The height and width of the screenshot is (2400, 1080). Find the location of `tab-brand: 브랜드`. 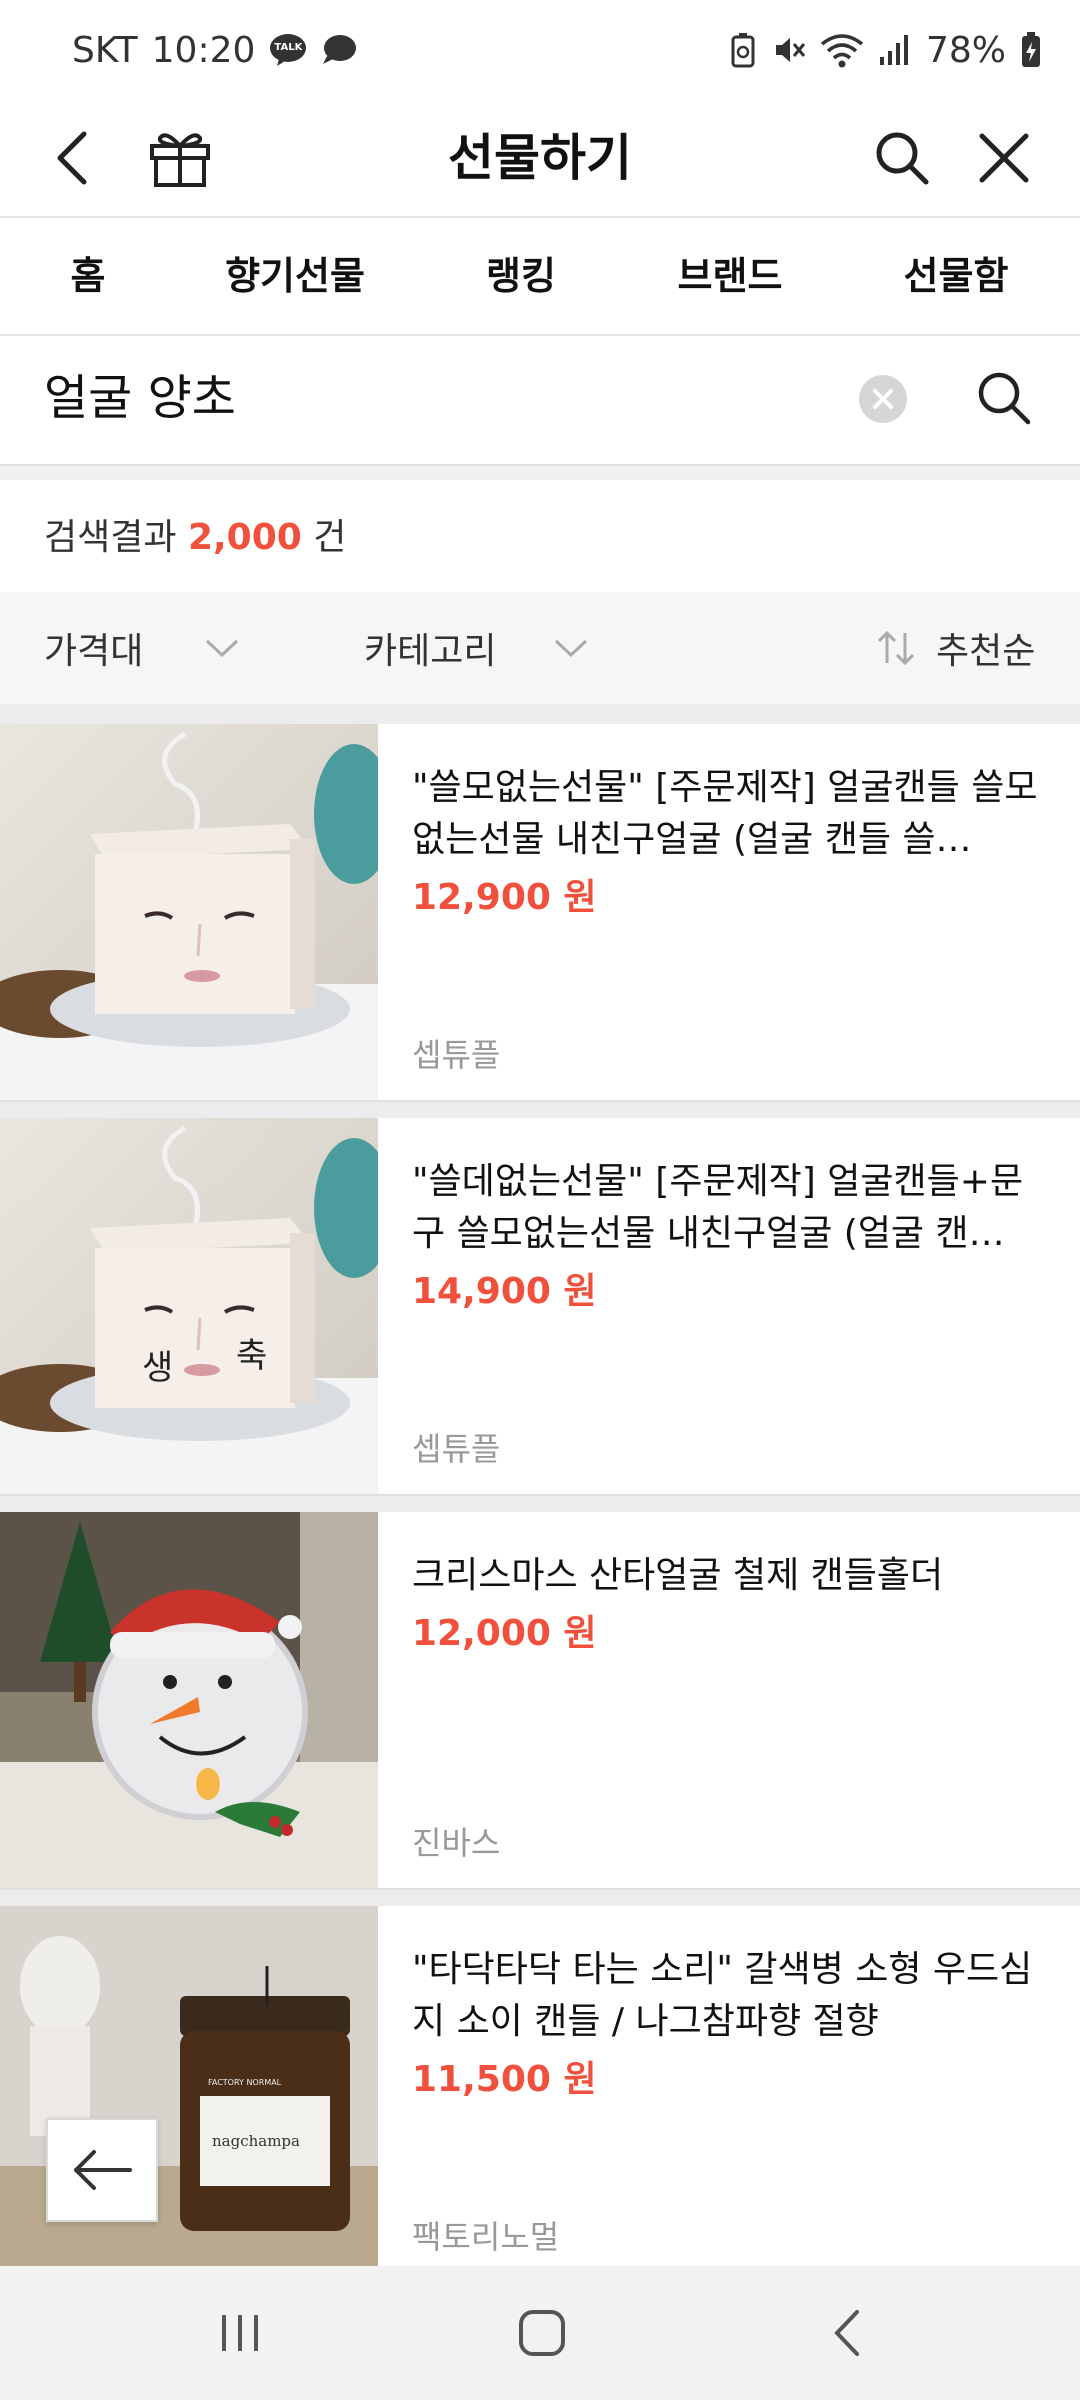

tab-brand: 브랜드 is located at coordinates (730, 276).